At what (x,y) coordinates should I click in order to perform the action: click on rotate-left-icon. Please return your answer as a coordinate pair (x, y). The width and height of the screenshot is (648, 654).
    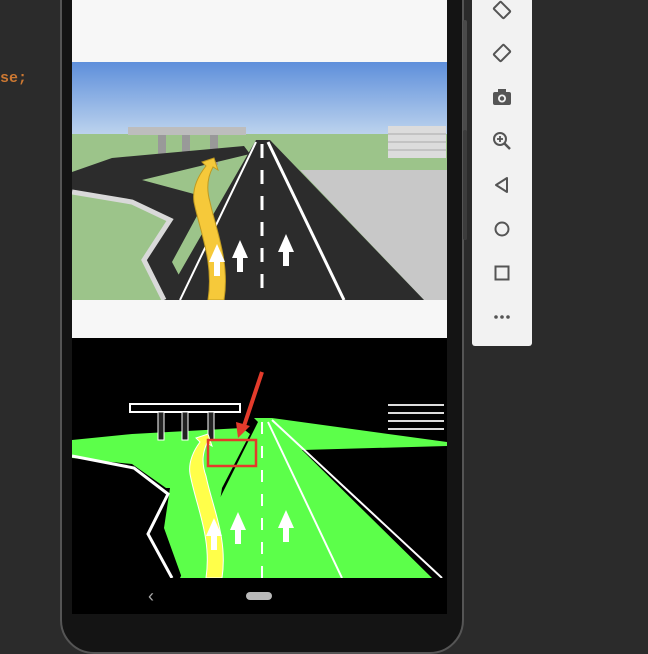
    Looking at the image, I should click on (502, 10).